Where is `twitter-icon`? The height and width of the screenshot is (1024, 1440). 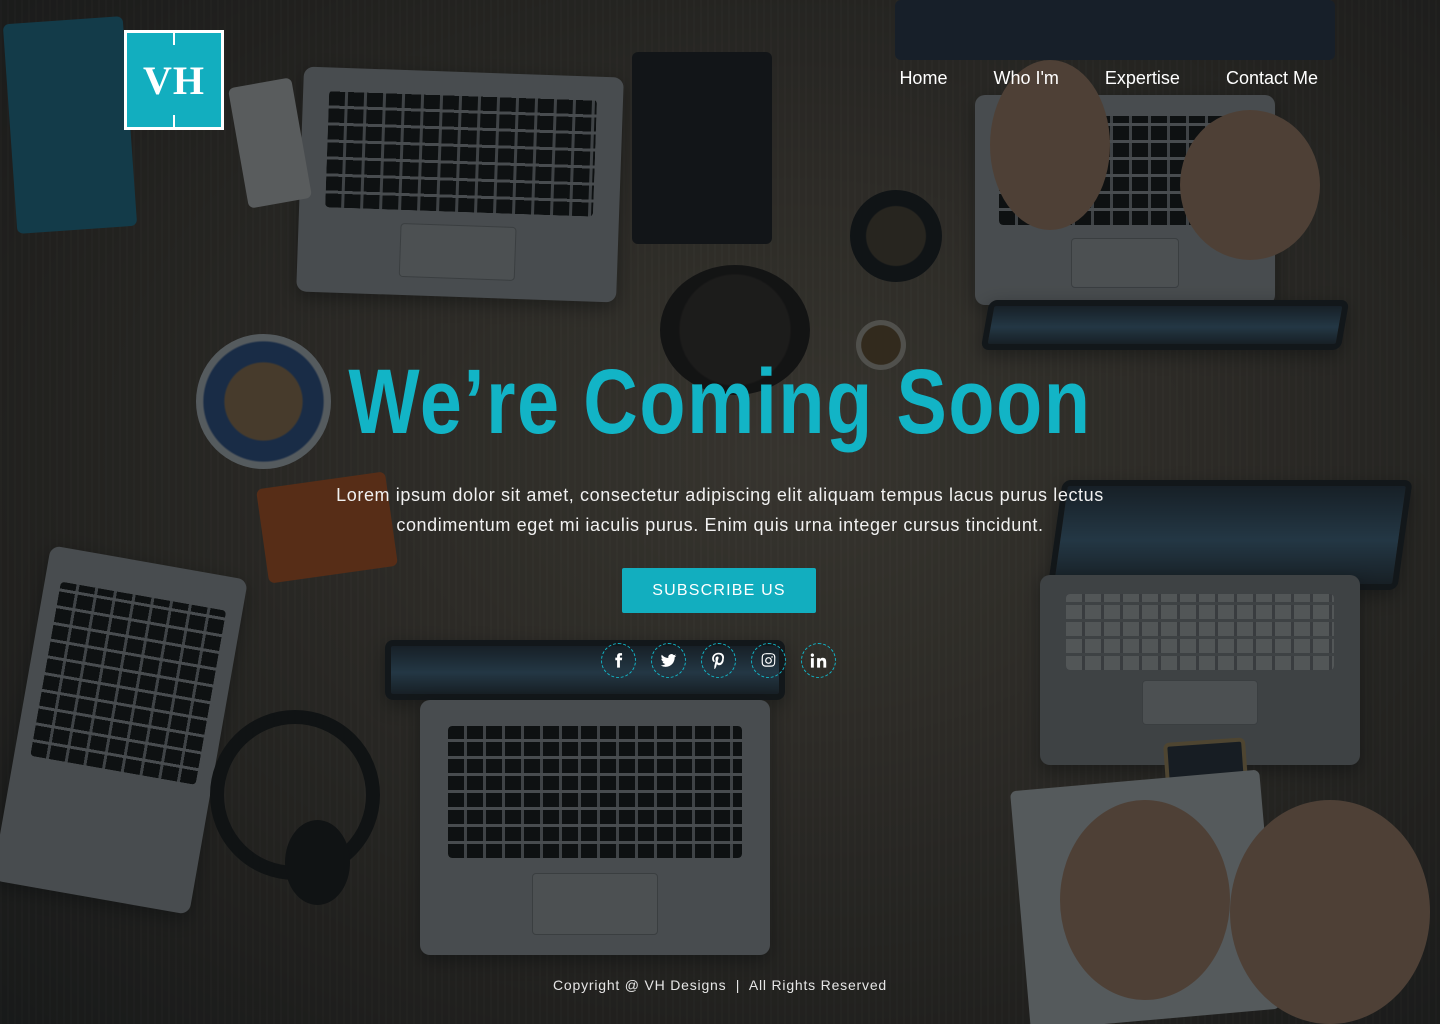
twitter-icon is located at coordinates (668, 660).